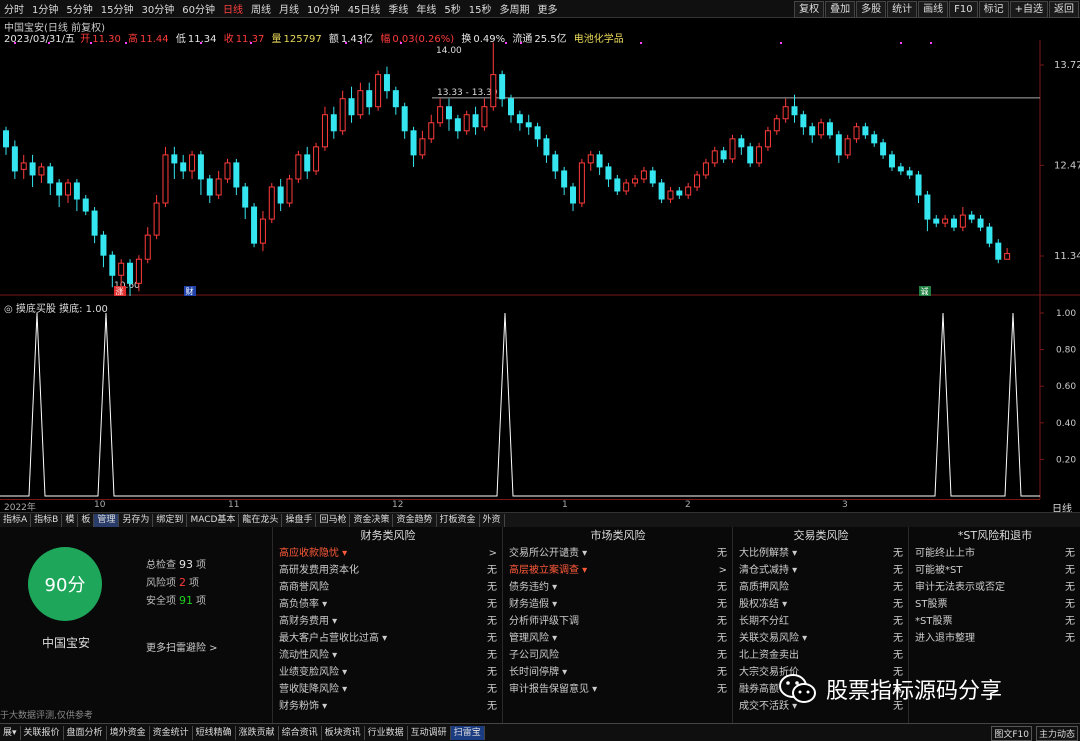 This screenshot has width=1080, height=741. What do you see at coordinates (343, 732) in the screenshot?
I see `taskbar-tab: 板块资讯` at bounding box center [343, 732].